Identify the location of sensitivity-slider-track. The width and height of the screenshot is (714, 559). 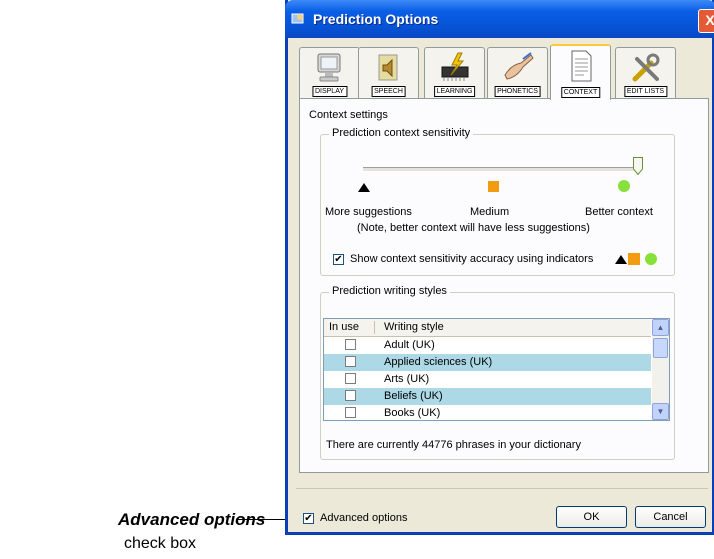
(500, 169).